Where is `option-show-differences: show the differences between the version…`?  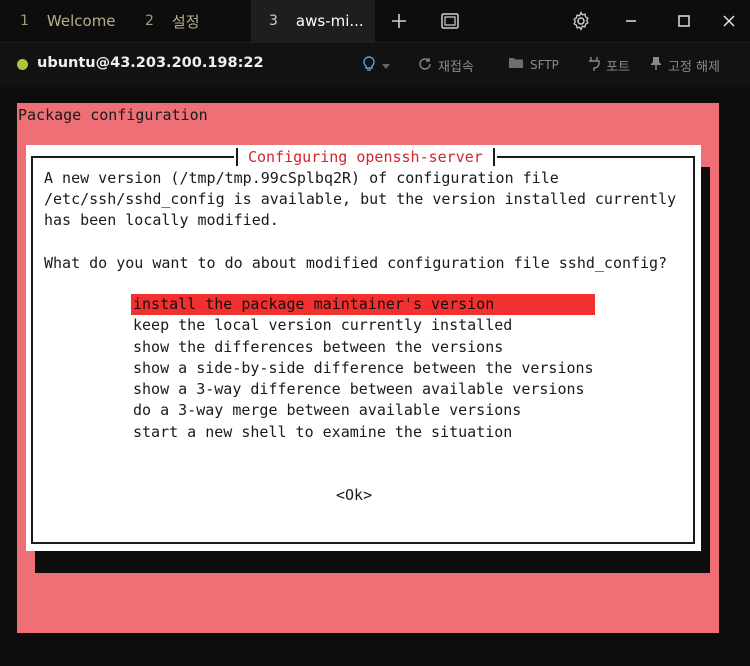 option-show-differences: show the differences between the version… is located at coordinates (363, 347).